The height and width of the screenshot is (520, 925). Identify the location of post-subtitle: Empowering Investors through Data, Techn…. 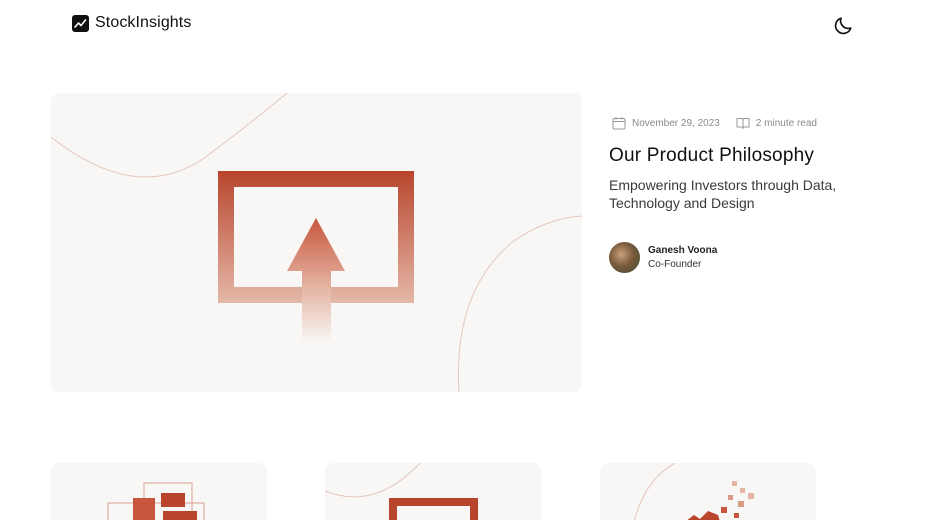
(723, 194).